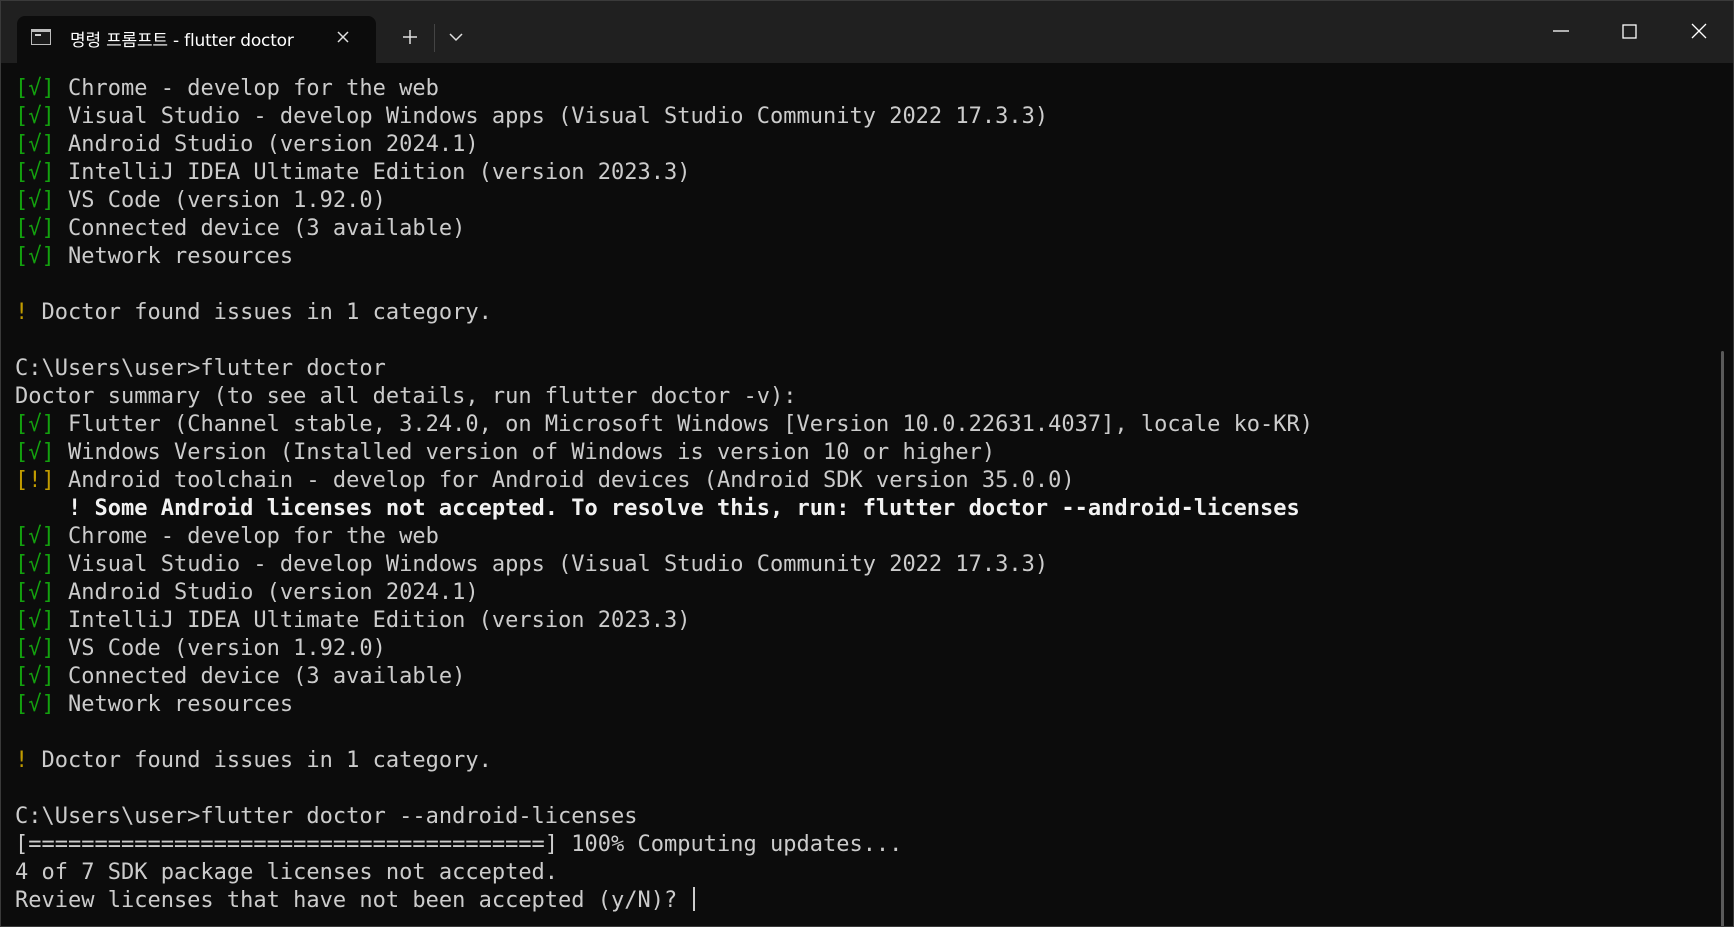 The width and height of the screenshot is (1734, 927). I want to click on close-tab-button, so click(343, 37).